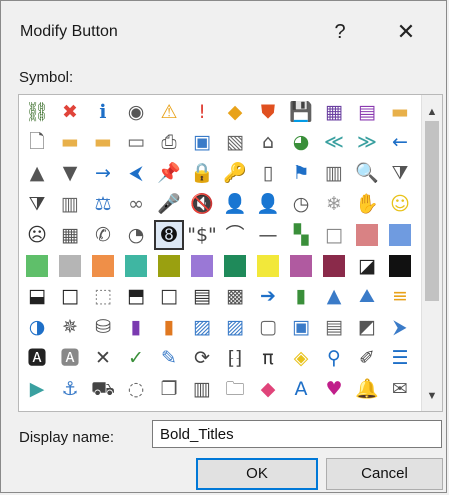 This screenshot has width=449, height=495. I want to click on display-name-input, so click(297, 434).